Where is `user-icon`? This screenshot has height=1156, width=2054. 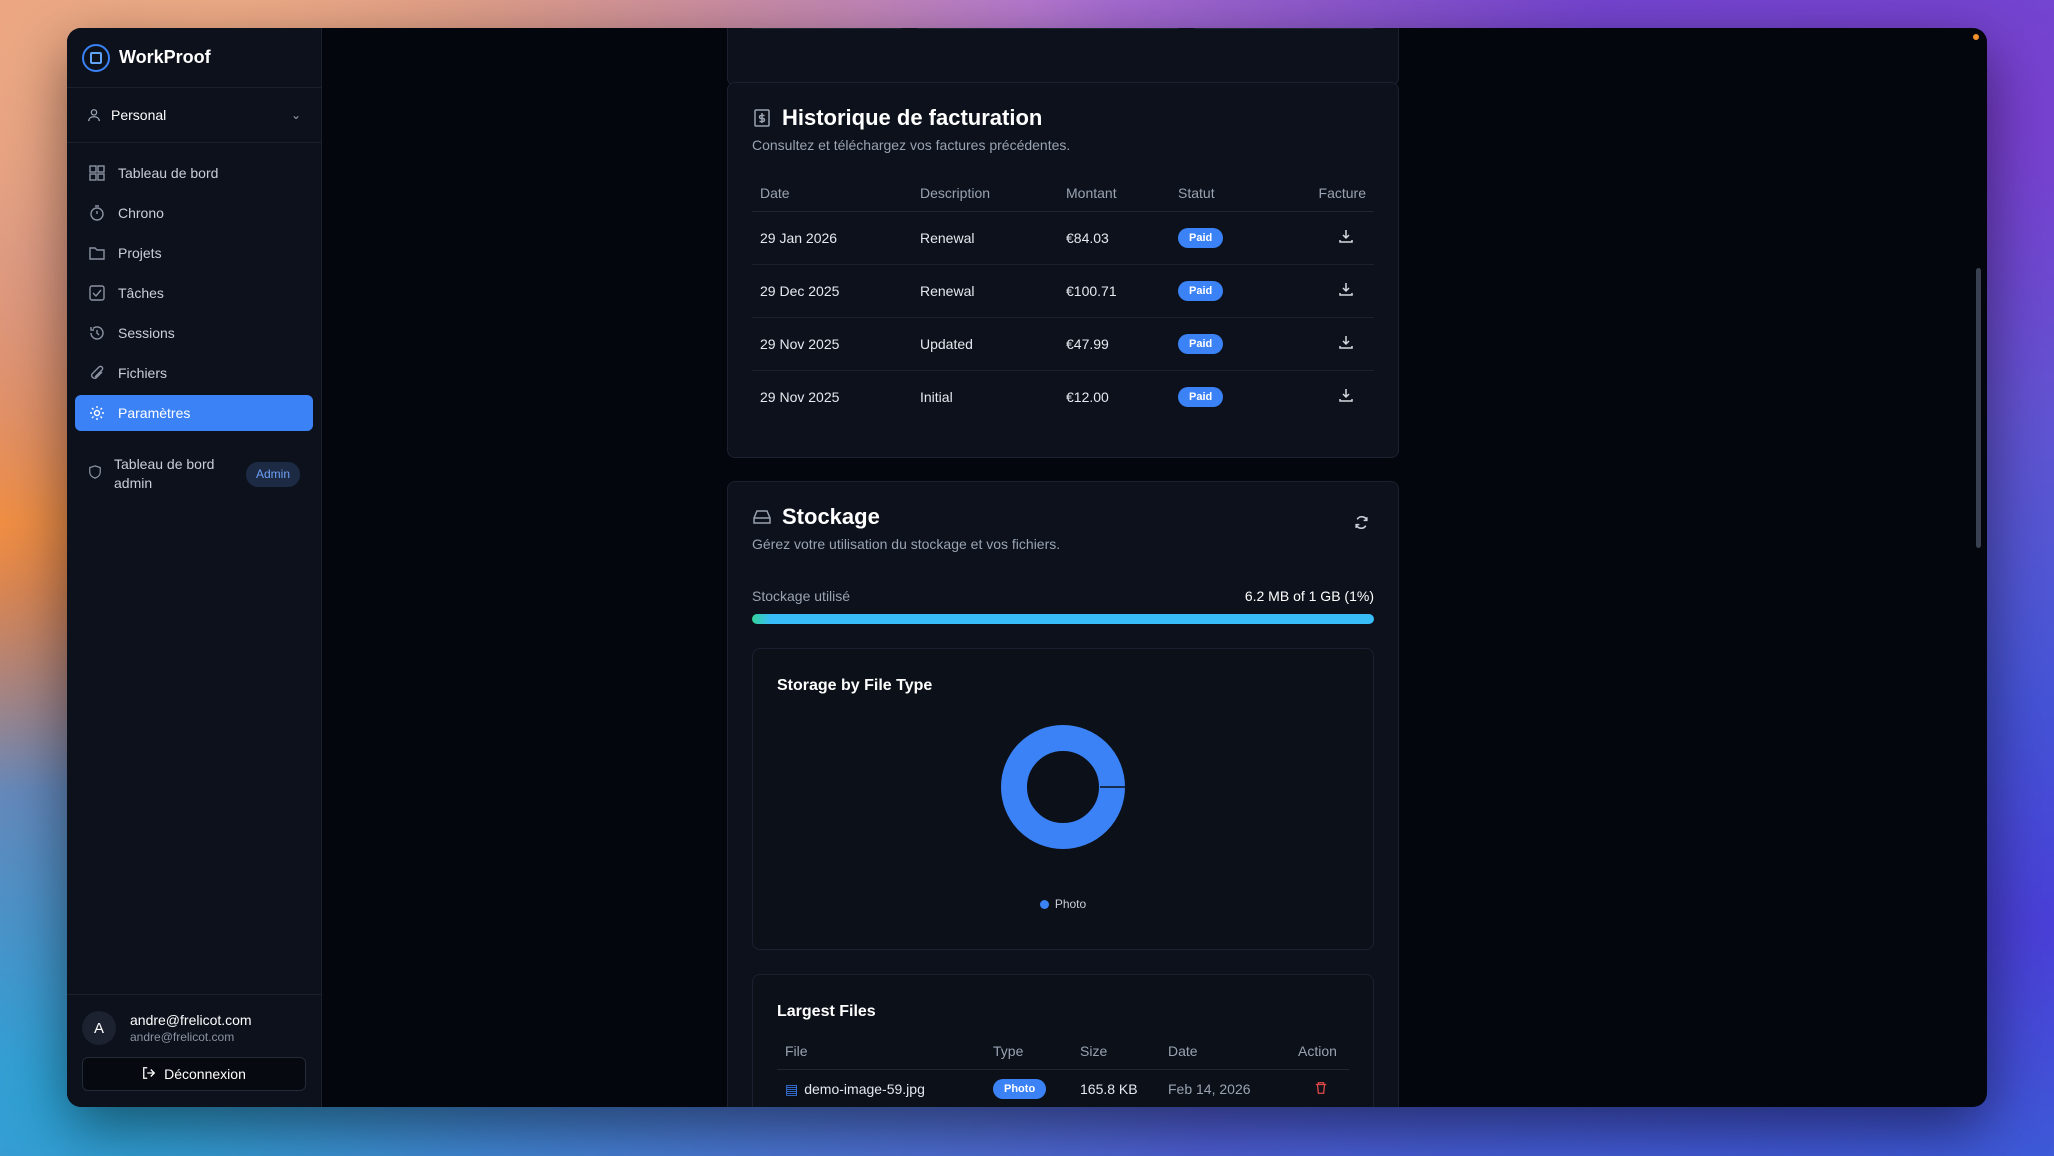
user-icon is located at coordinates (94, 115).